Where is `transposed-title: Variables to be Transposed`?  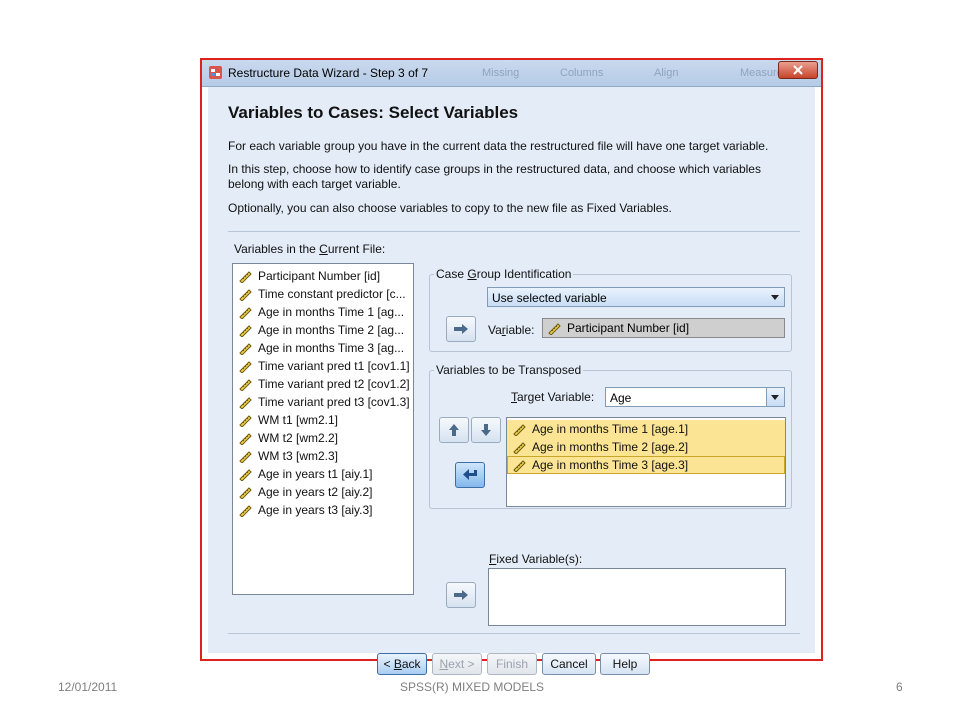 transposed-title: Variables to be Transposed is located at coordinates (509, 370).